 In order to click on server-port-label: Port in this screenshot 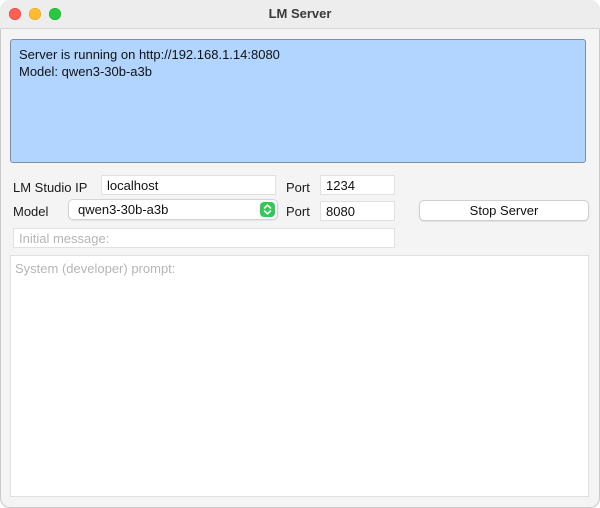, I will do `click(298, 211)`.